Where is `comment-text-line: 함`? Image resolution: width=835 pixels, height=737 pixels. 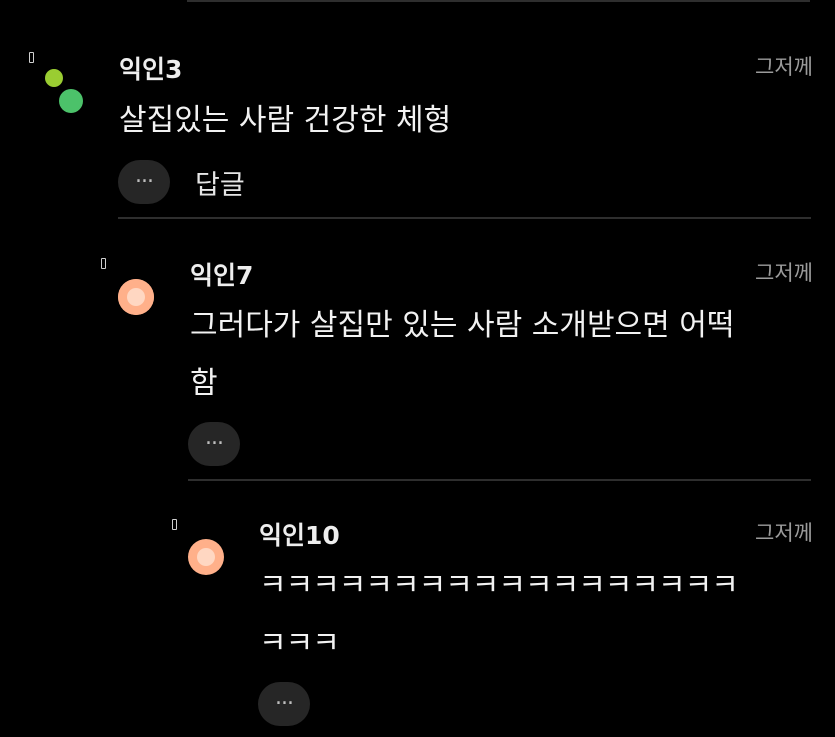
comment-text-line: 함 is located at coordinates (204, 383).